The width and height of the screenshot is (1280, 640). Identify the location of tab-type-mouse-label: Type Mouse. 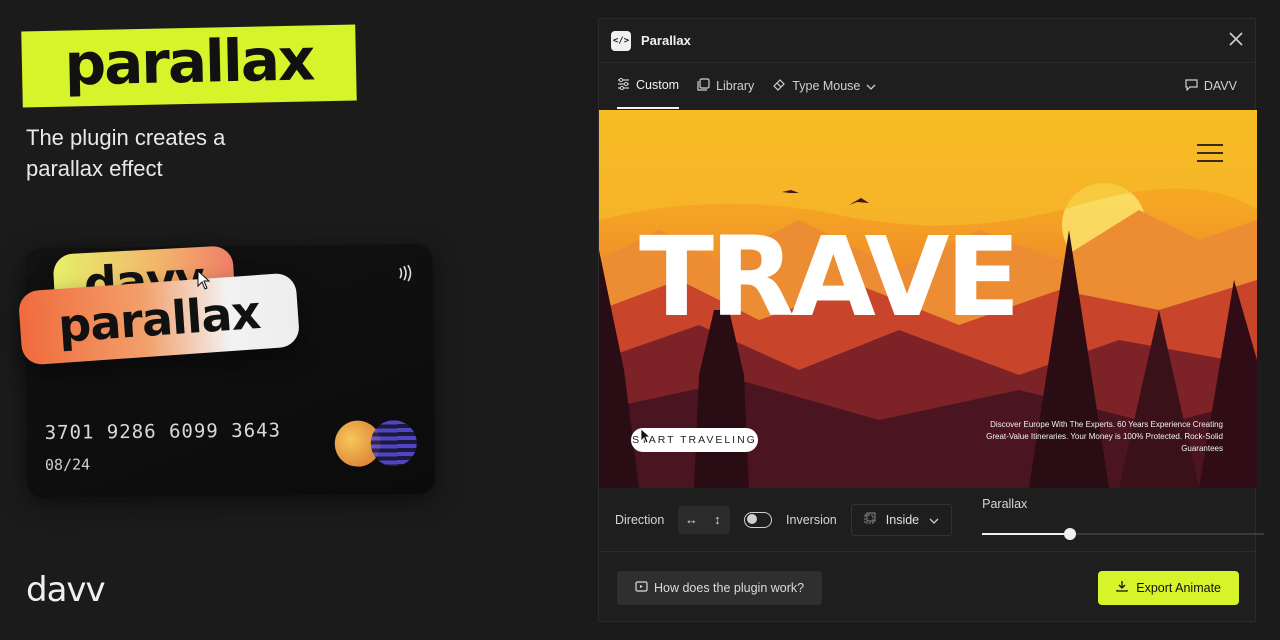
(826, 86).